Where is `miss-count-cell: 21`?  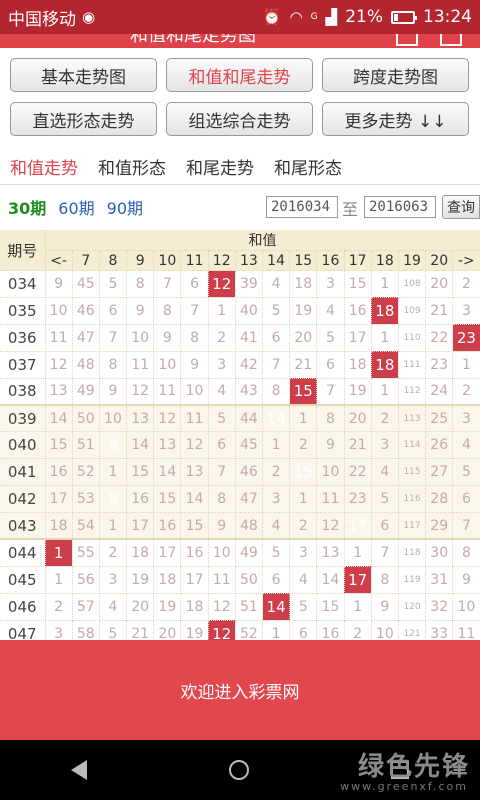 miss-count-cell: 21 is located at coordinates (439, 311).